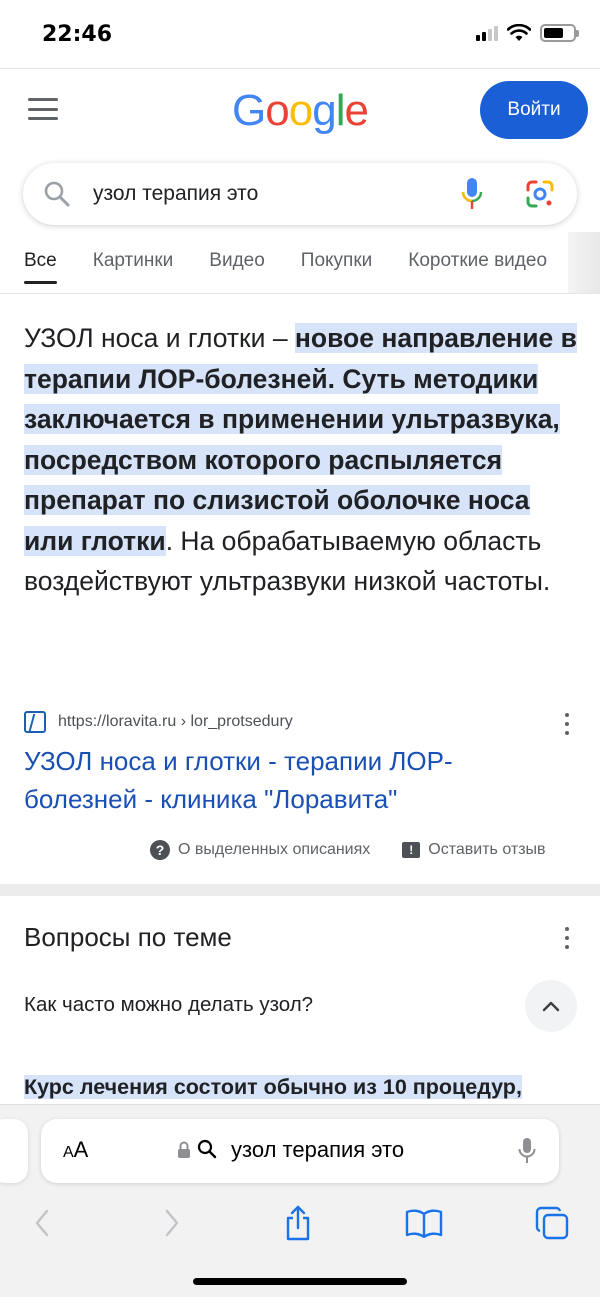  What do you see at coordinates (133, 267) in the screenshot?
I see `tab-images: Картинки` at bounding box center [133, 267].